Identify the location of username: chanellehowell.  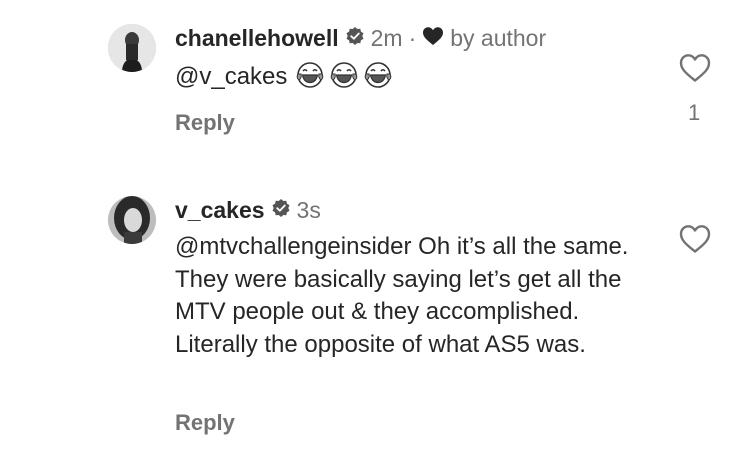
(257, 38).